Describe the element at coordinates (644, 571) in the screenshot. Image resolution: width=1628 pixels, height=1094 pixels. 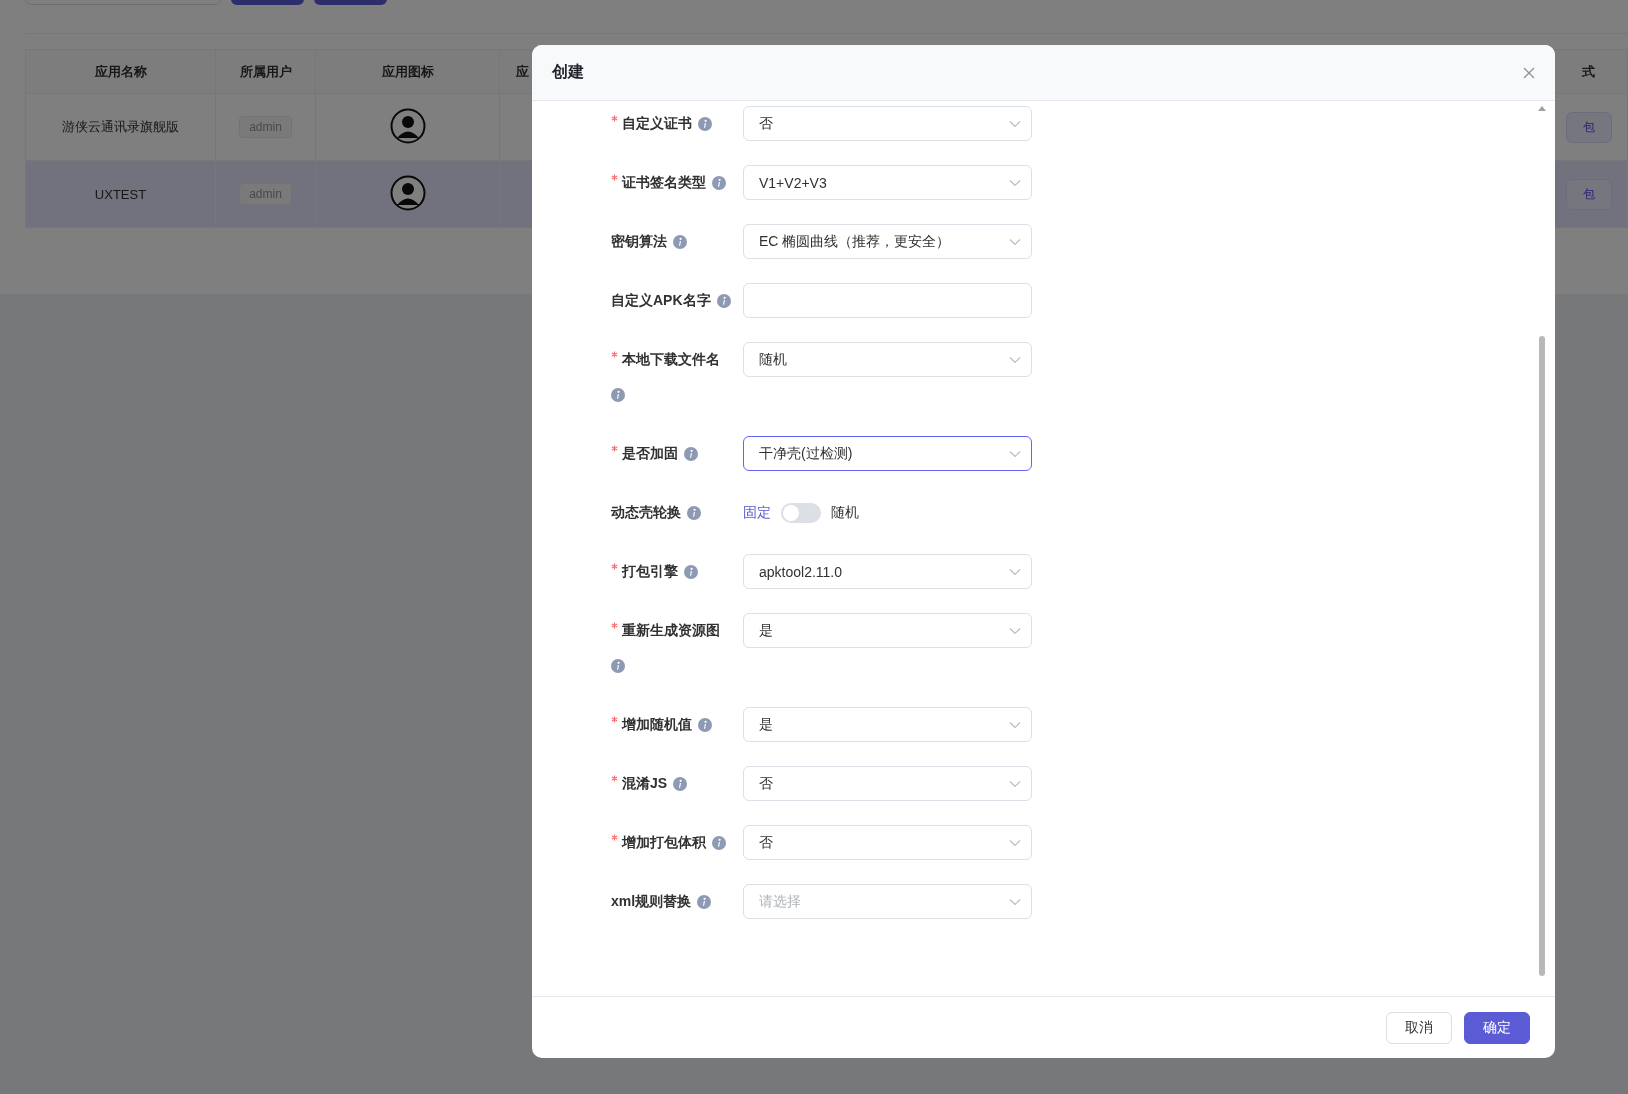
I see `field-label: 打包引擎` at that location.